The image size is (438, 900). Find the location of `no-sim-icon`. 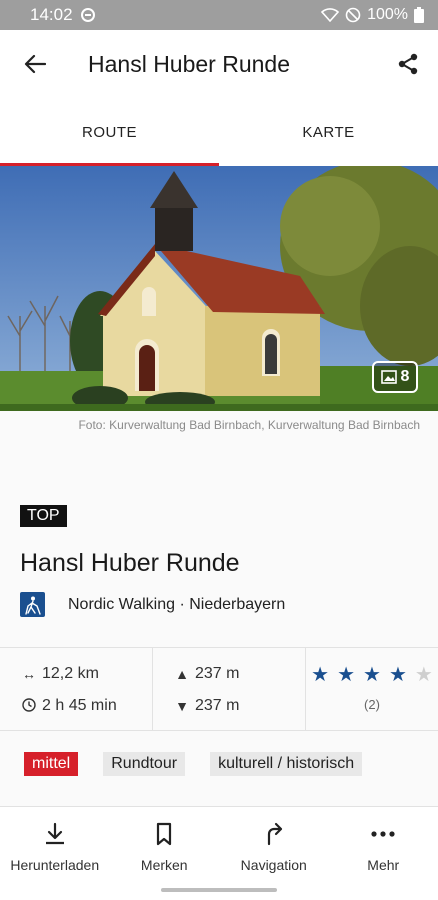

no-sim-icon is located at coordinates (353, 15).